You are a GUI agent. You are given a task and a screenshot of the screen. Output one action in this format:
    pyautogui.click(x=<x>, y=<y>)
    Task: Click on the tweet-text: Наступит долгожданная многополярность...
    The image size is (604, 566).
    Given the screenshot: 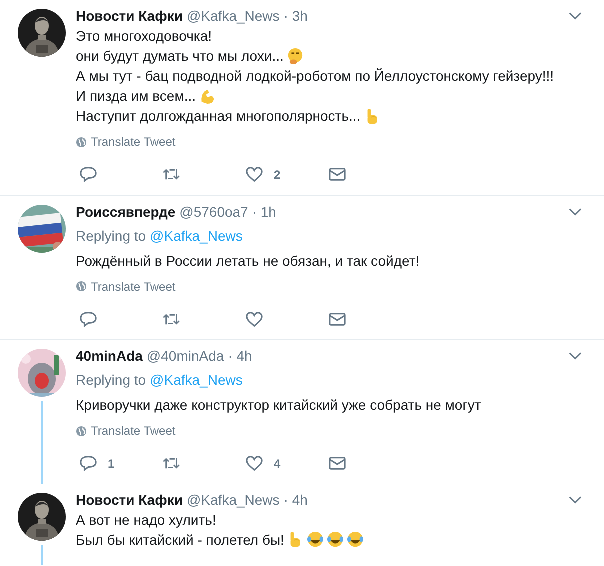 What is the action you would take?
    pyautogui.click(x=218, y=116)
    